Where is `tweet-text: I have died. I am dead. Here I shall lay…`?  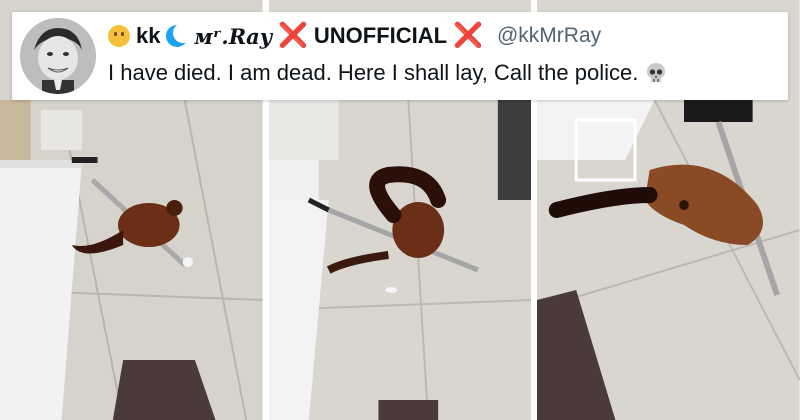 tweet-text: I have died. I am dead. Here I shall lay… is located at coordinates (373, 72).